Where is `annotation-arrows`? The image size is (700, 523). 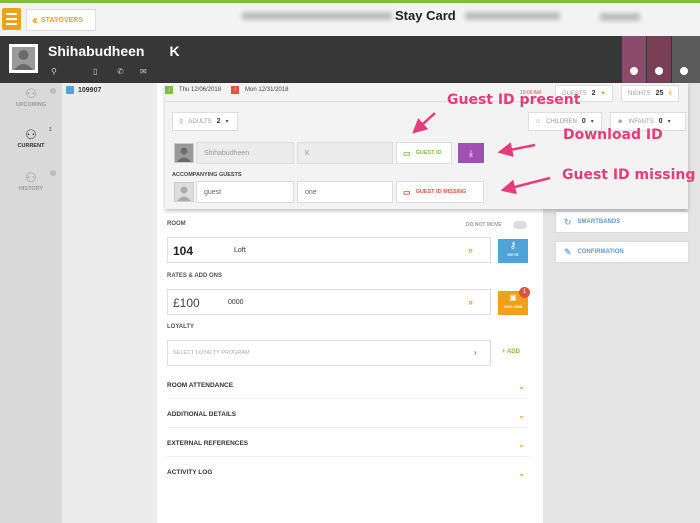 annotation-arrows is located at coordinates (481, 153).